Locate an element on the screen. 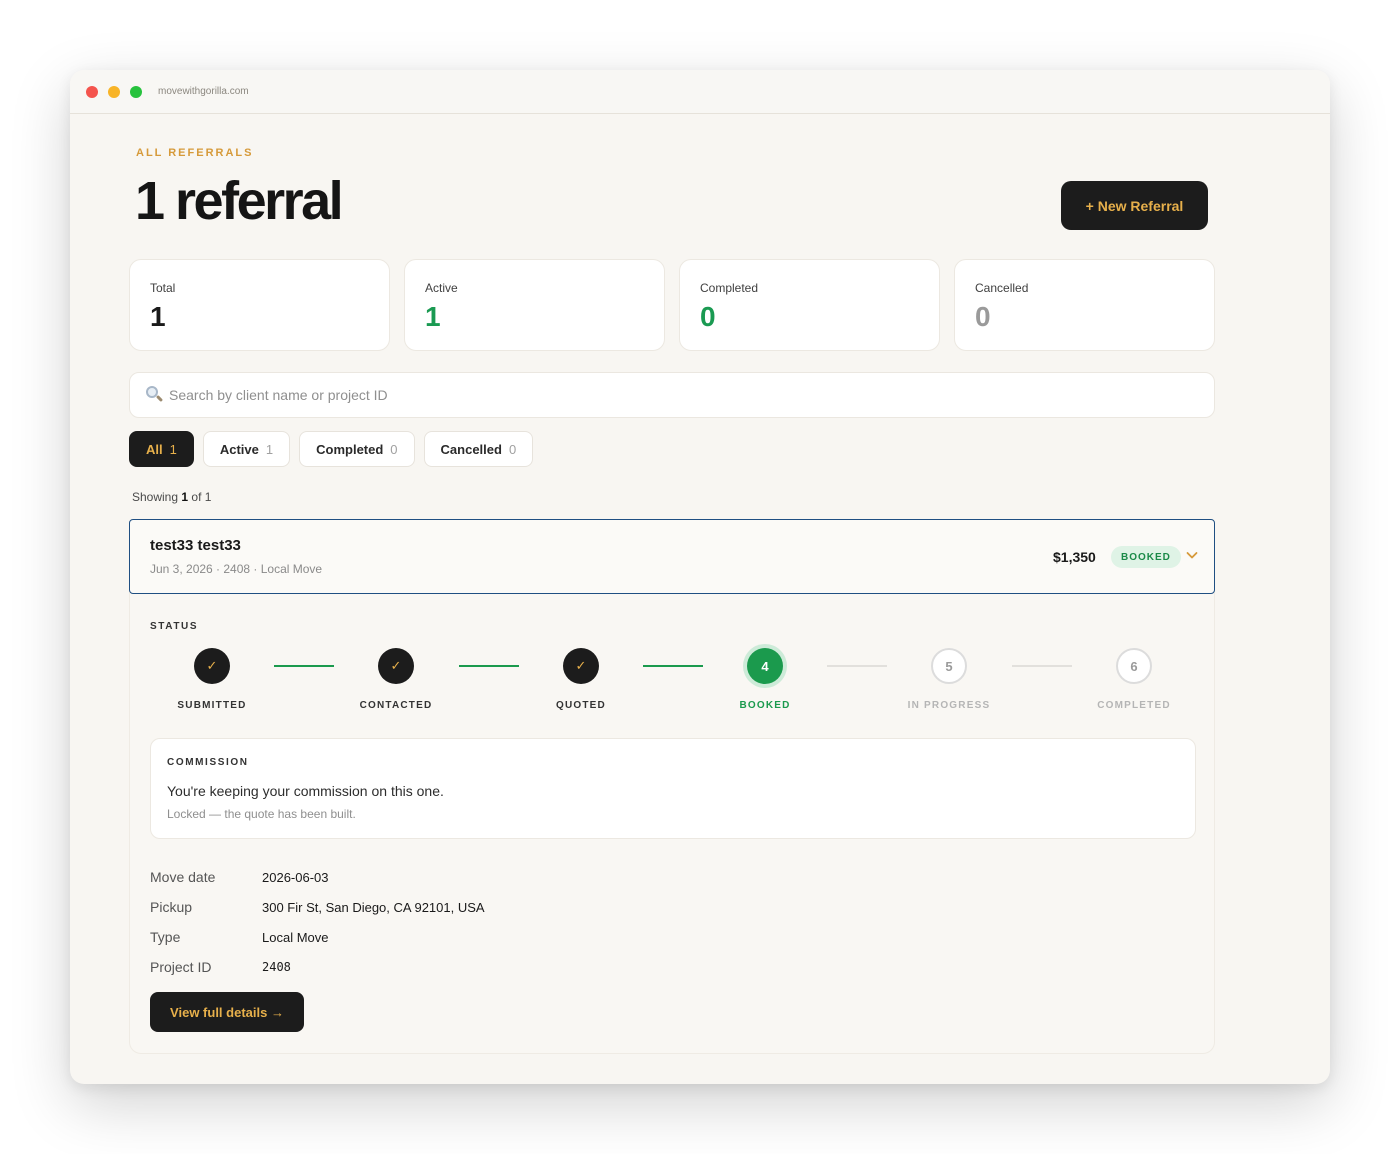 This screenshot has width=1400, height=1154. detail-value: 300 Fir St, San Diego, CA 92101, USA is located at coordinates (373, 907).